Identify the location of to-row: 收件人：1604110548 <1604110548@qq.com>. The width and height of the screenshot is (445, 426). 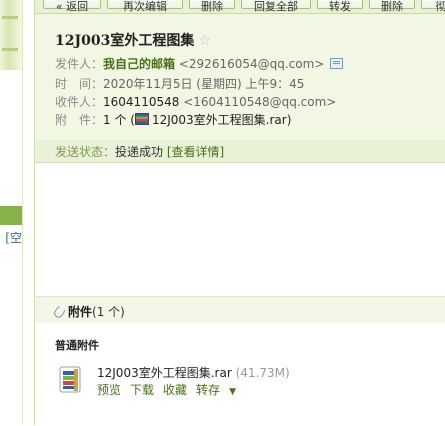
(195, 102).